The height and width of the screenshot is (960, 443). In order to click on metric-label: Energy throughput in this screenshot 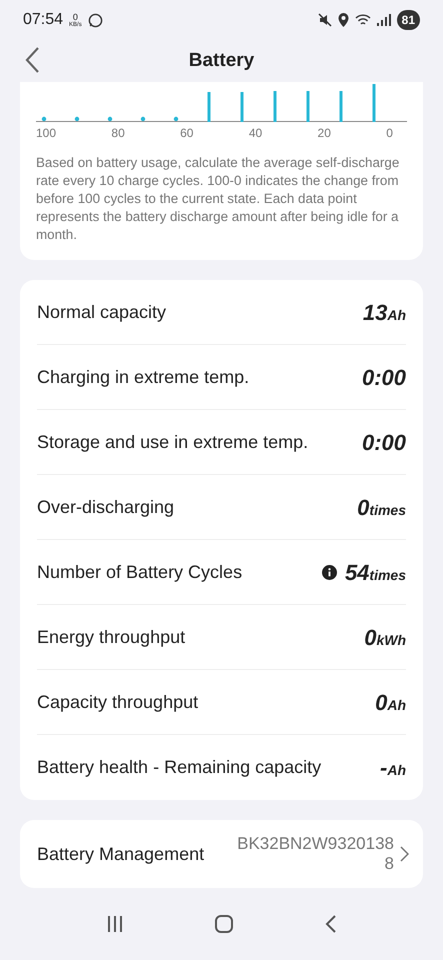, I will do `click(111, 637)`.